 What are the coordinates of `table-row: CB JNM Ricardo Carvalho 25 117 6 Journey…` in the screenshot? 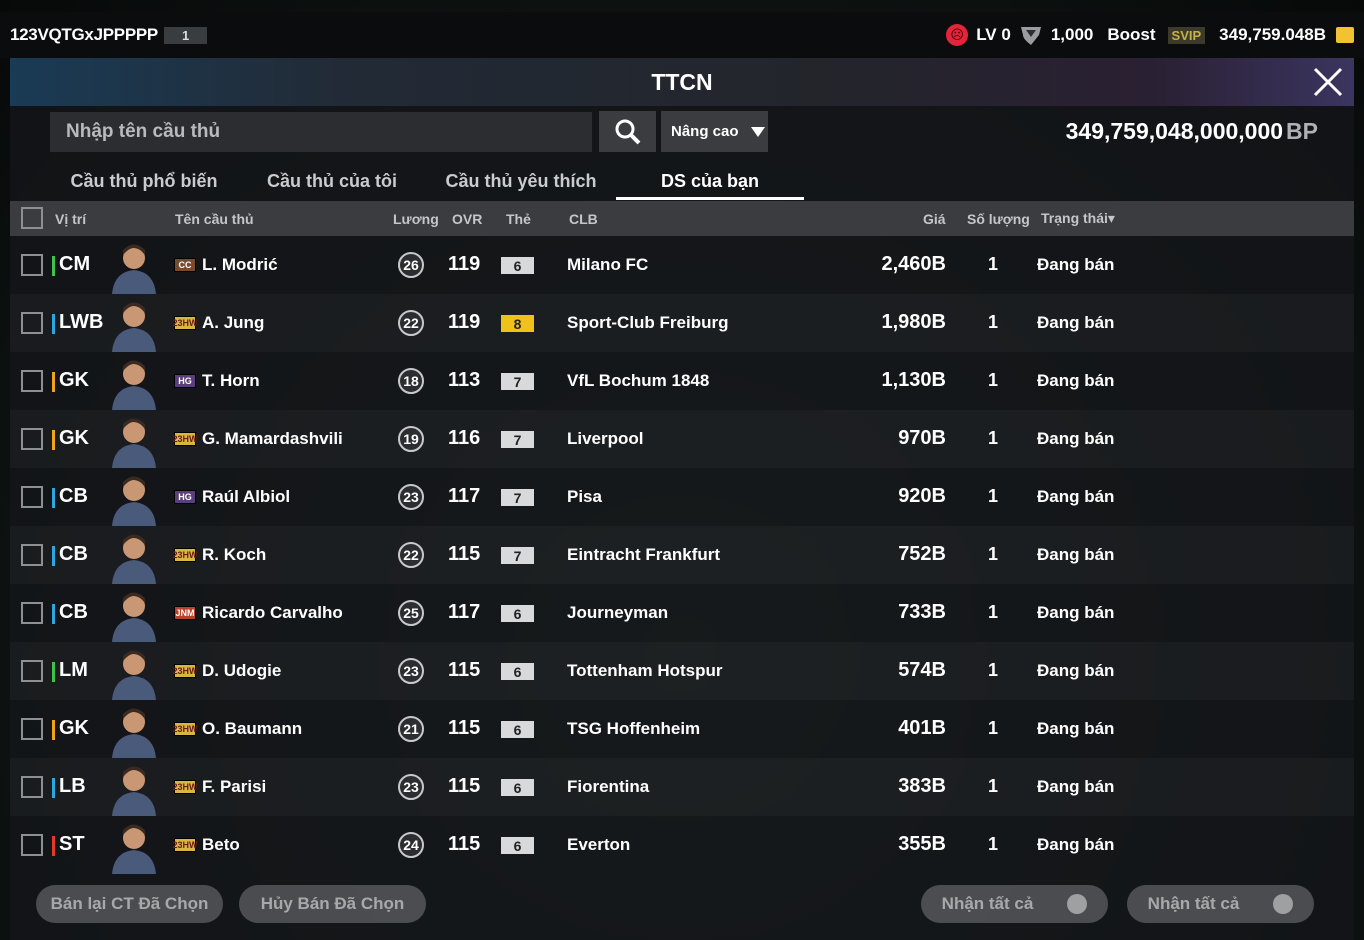 It's located at (682, 613).